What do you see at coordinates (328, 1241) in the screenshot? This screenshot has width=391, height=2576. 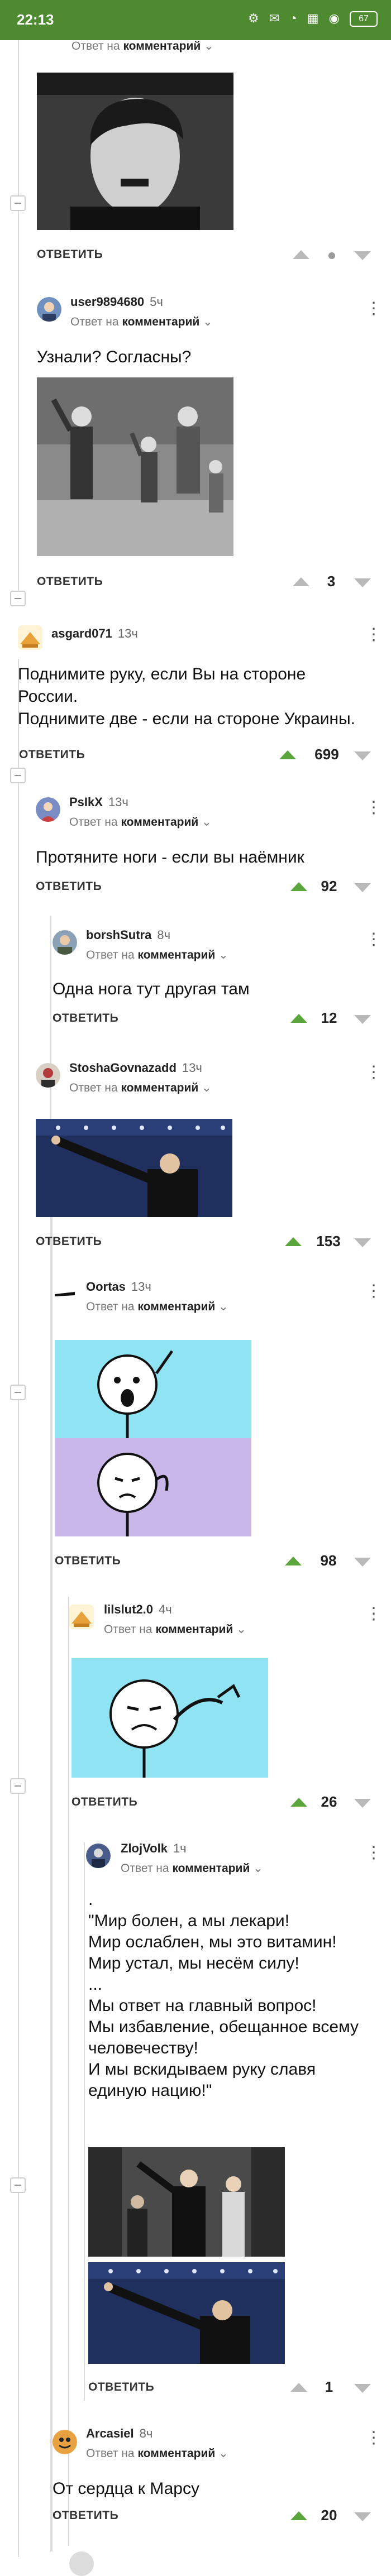 I see `score: 153` at bounding box center [328, 1241].